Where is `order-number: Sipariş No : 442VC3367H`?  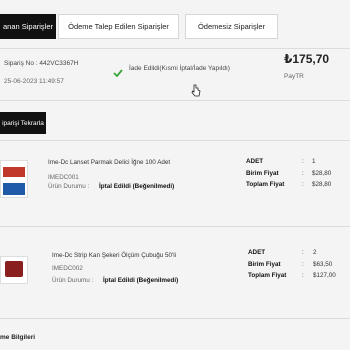 order-number: Sipariş No : 442VC3367H is located at coordinates (41, 63).